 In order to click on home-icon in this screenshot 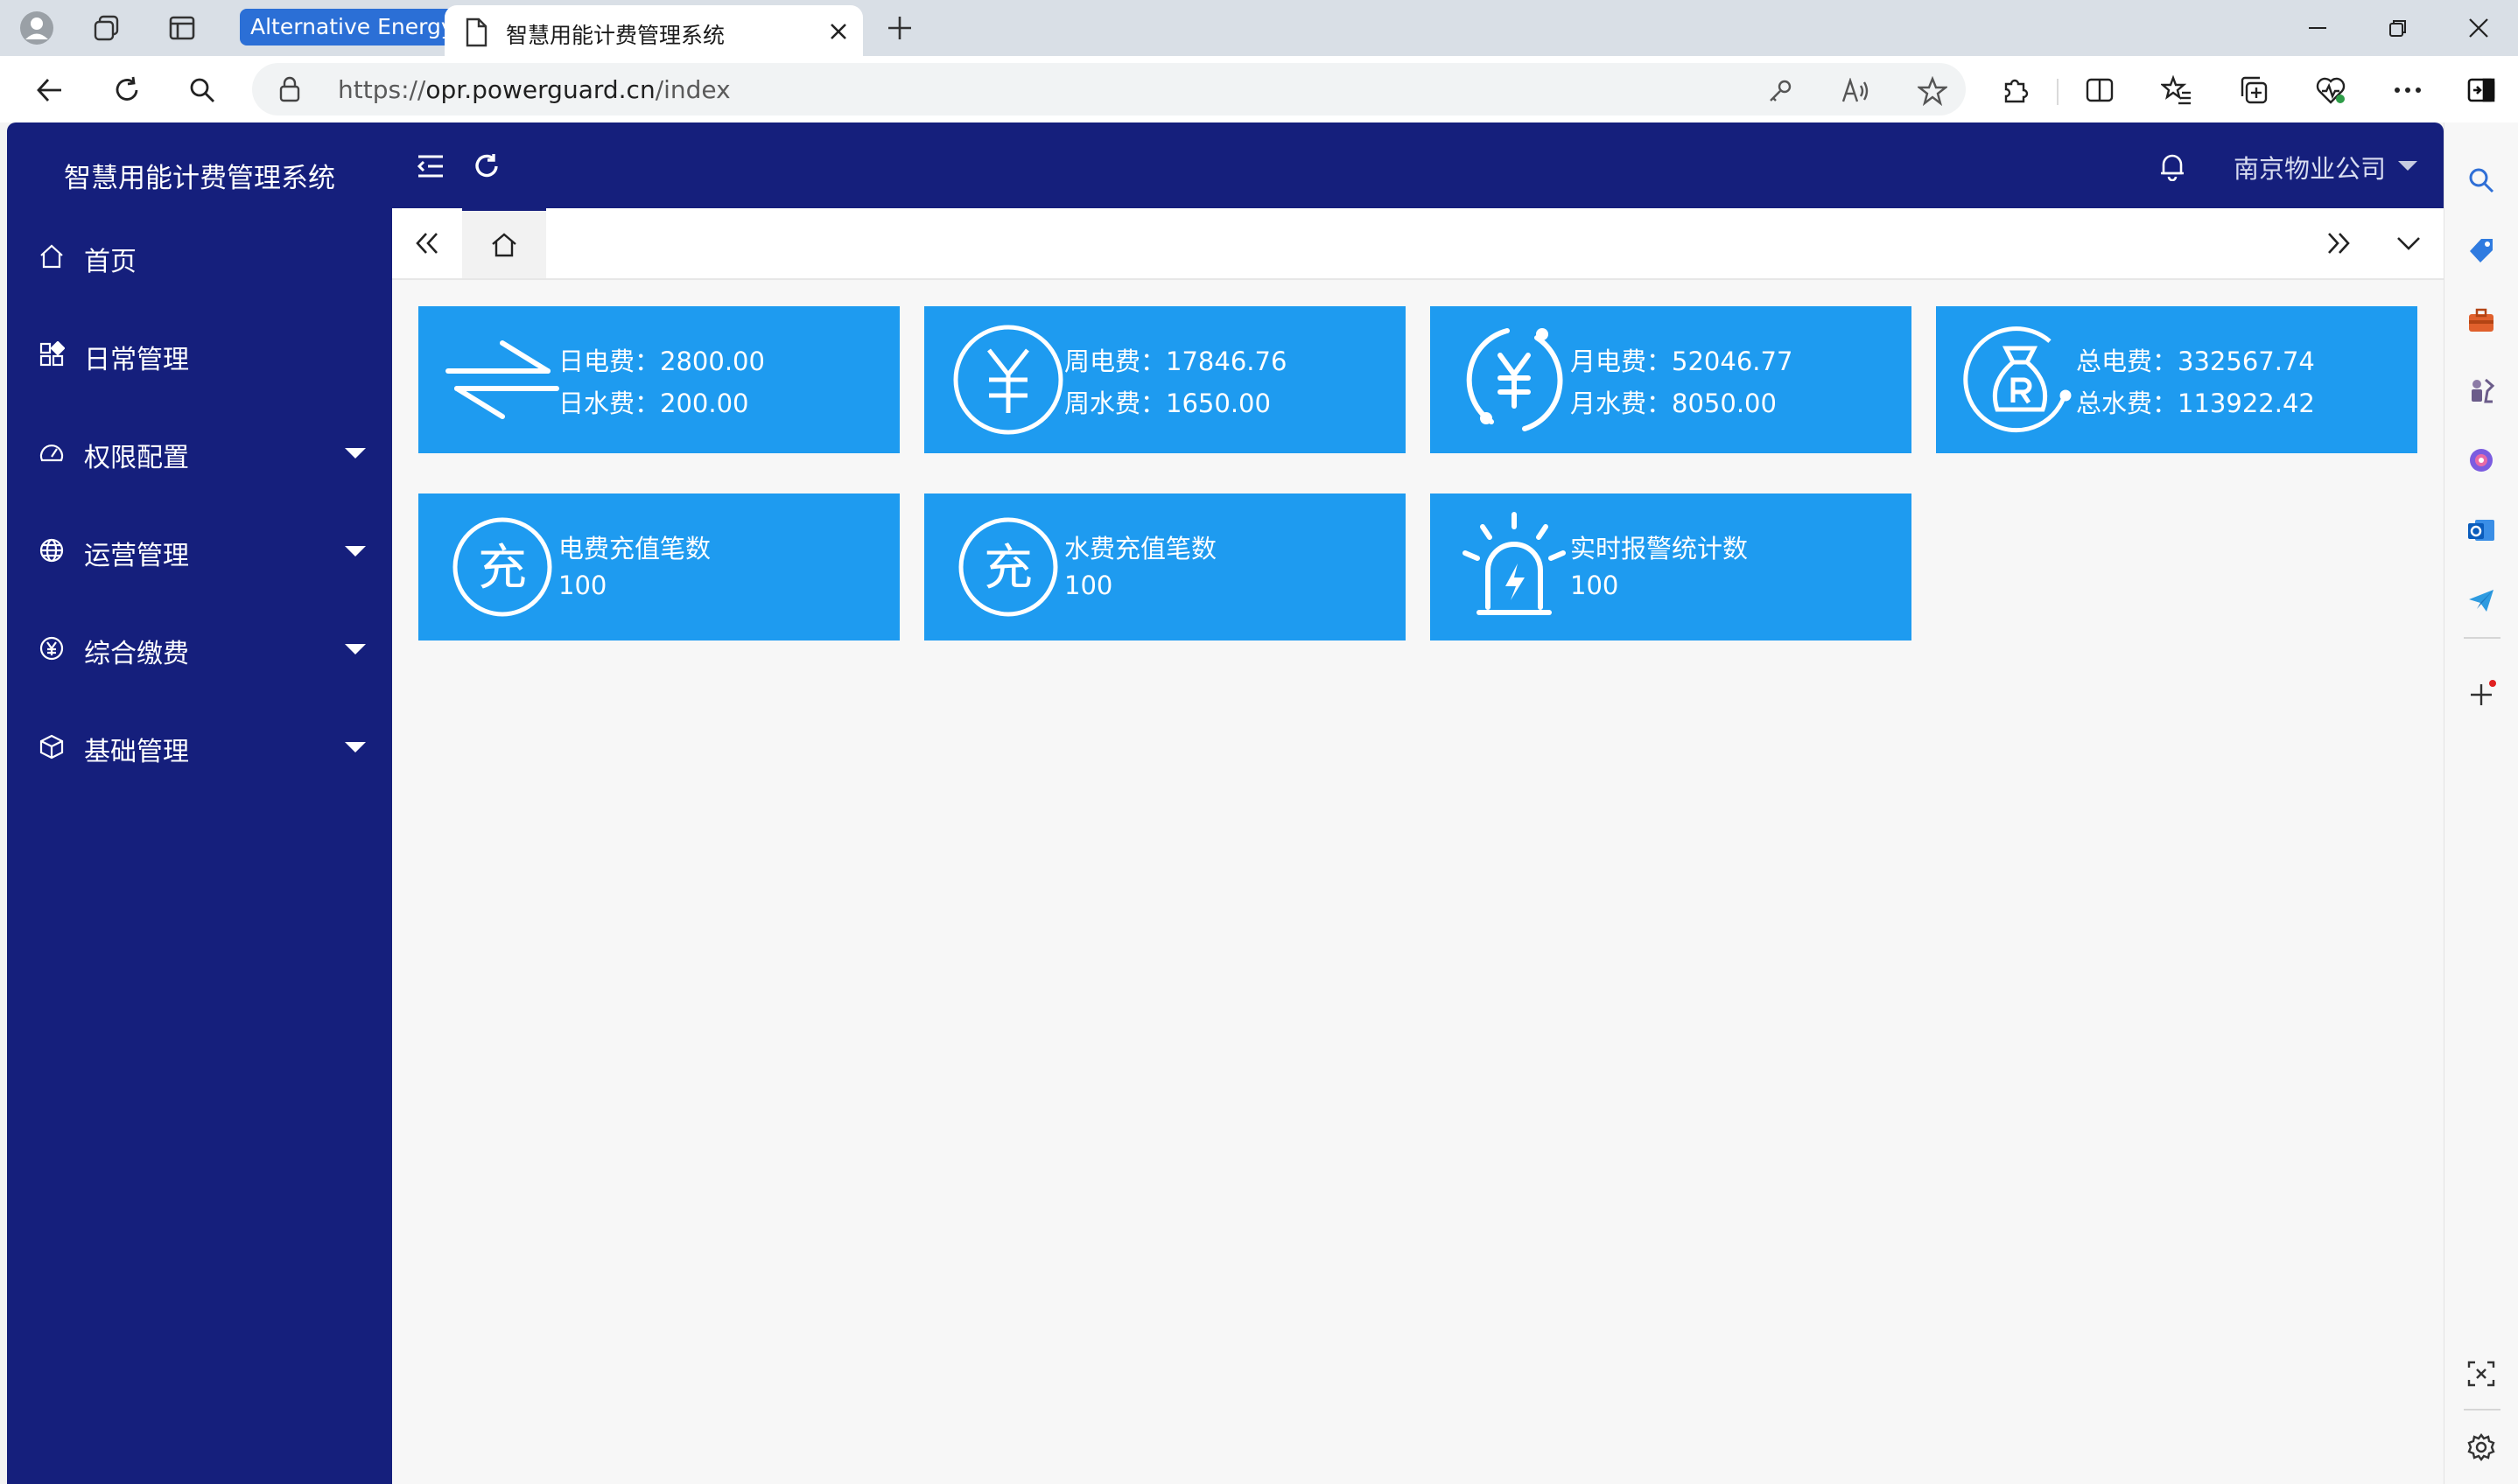, I will do `click(52, 256)`.